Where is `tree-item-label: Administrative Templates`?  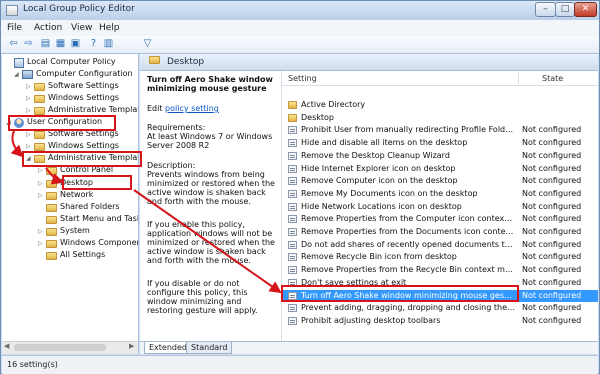 tree-item-label: Administrative Templates is located at coordinates (93, 157).